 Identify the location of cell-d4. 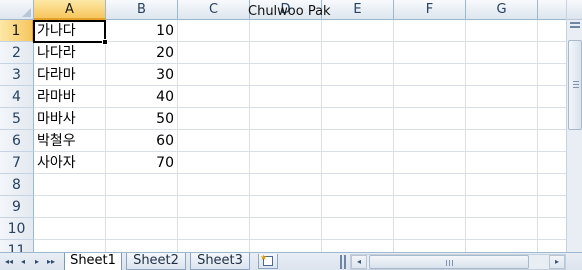
(286, 97).